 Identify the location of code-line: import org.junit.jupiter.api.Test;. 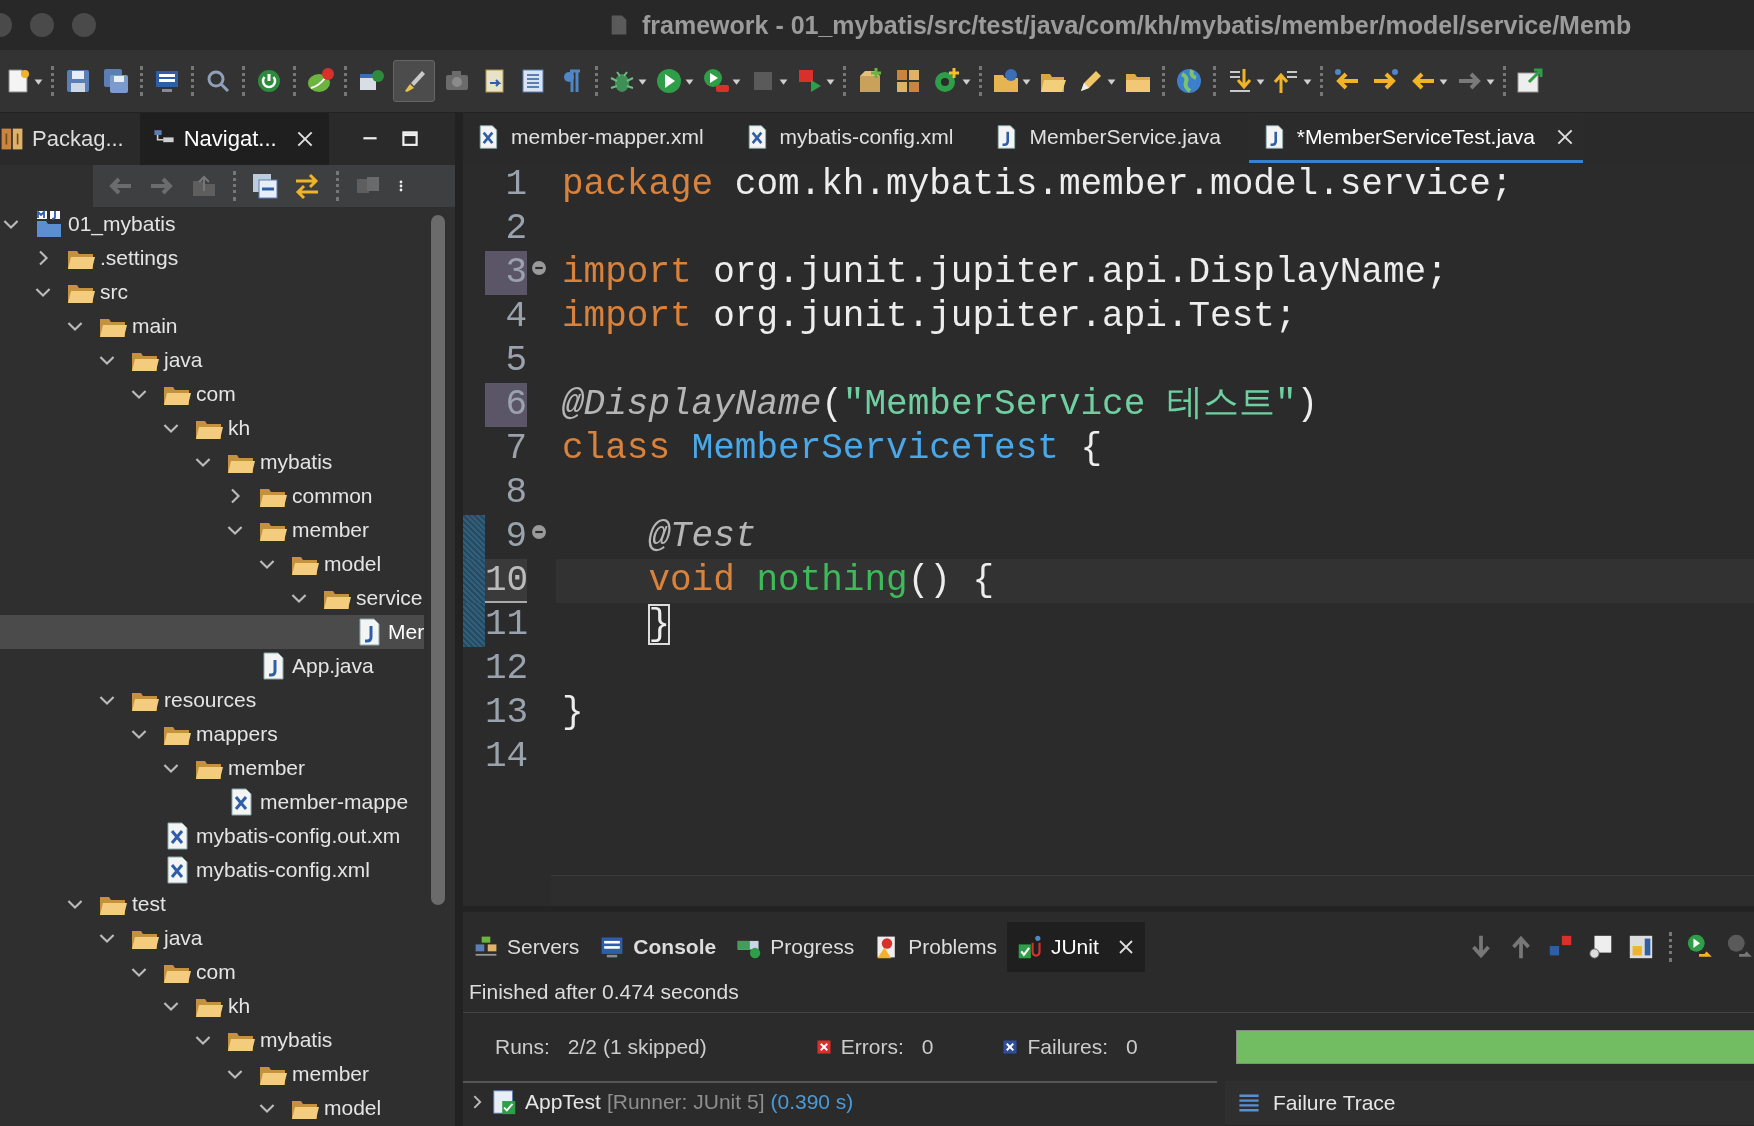
(929, 316).